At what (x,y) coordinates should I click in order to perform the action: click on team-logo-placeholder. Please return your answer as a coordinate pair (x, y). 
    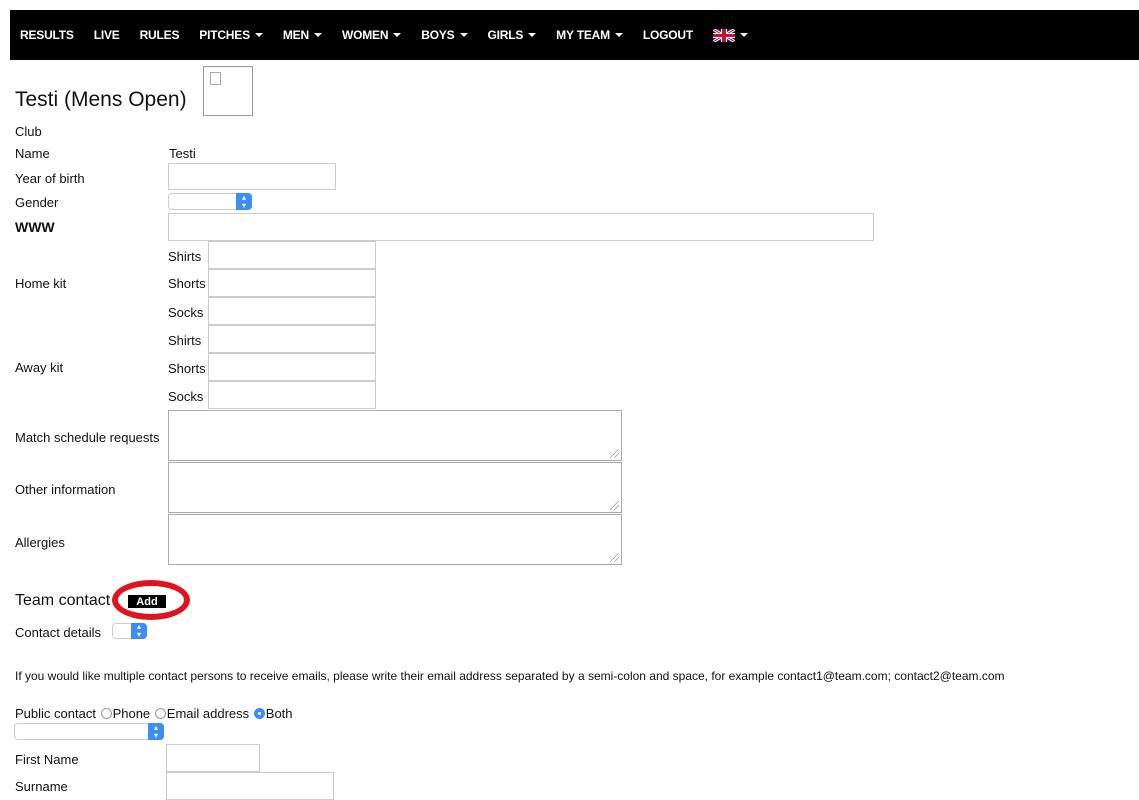
    Looking at the image, I should click on (228, 91).